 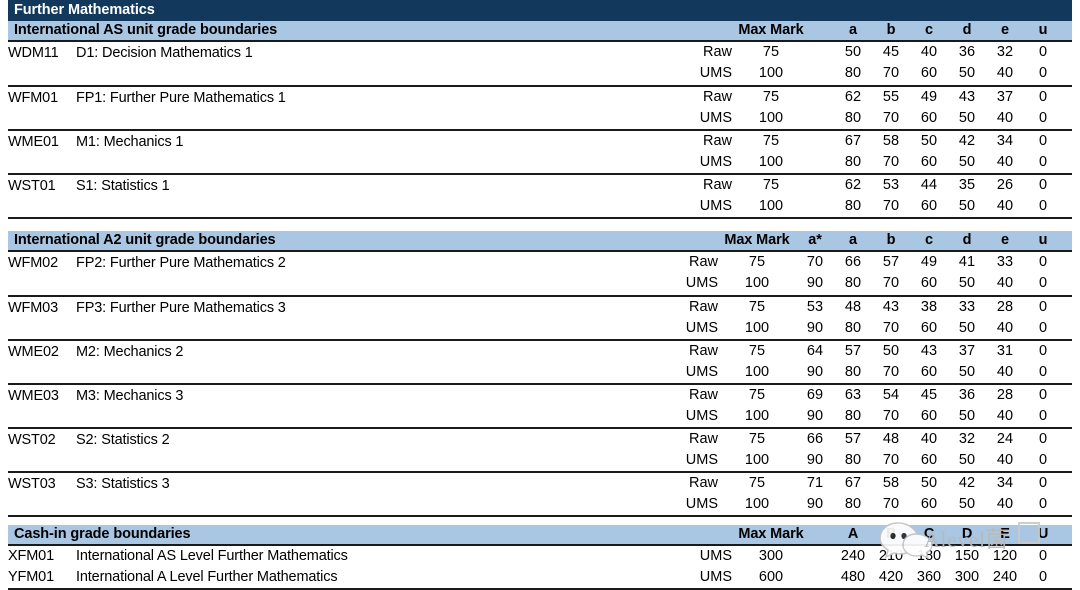 What do you see at coordinates (853, 30) in the screenshot?
I see `column-header-grade-a: a` at bounding box center [853, 30].